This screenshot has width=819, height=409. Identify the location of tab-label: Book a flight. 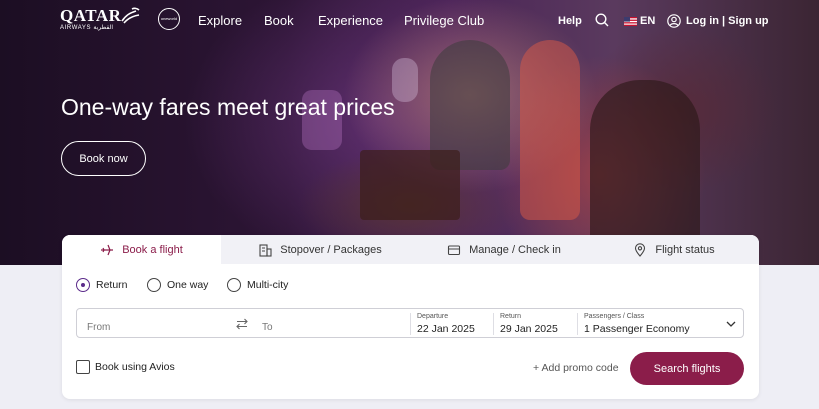
(152, 249).